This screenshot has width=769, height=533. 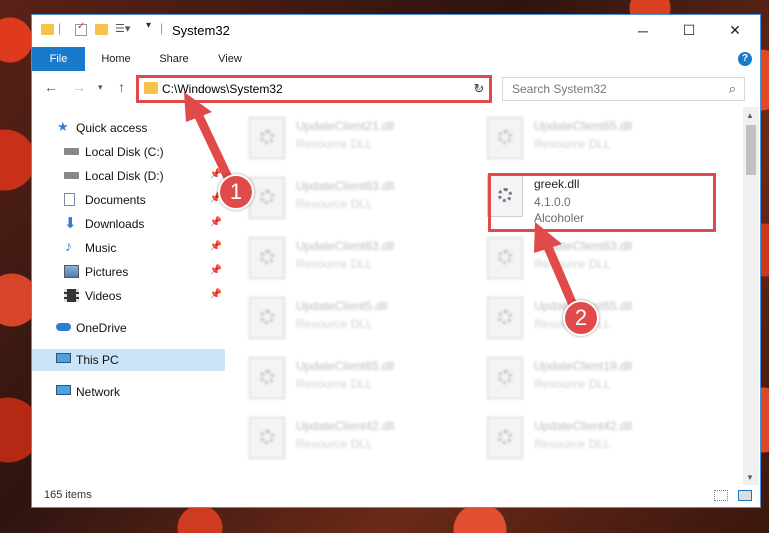 I want to click on step-2-badge: 2, so click(x=581, y=318).